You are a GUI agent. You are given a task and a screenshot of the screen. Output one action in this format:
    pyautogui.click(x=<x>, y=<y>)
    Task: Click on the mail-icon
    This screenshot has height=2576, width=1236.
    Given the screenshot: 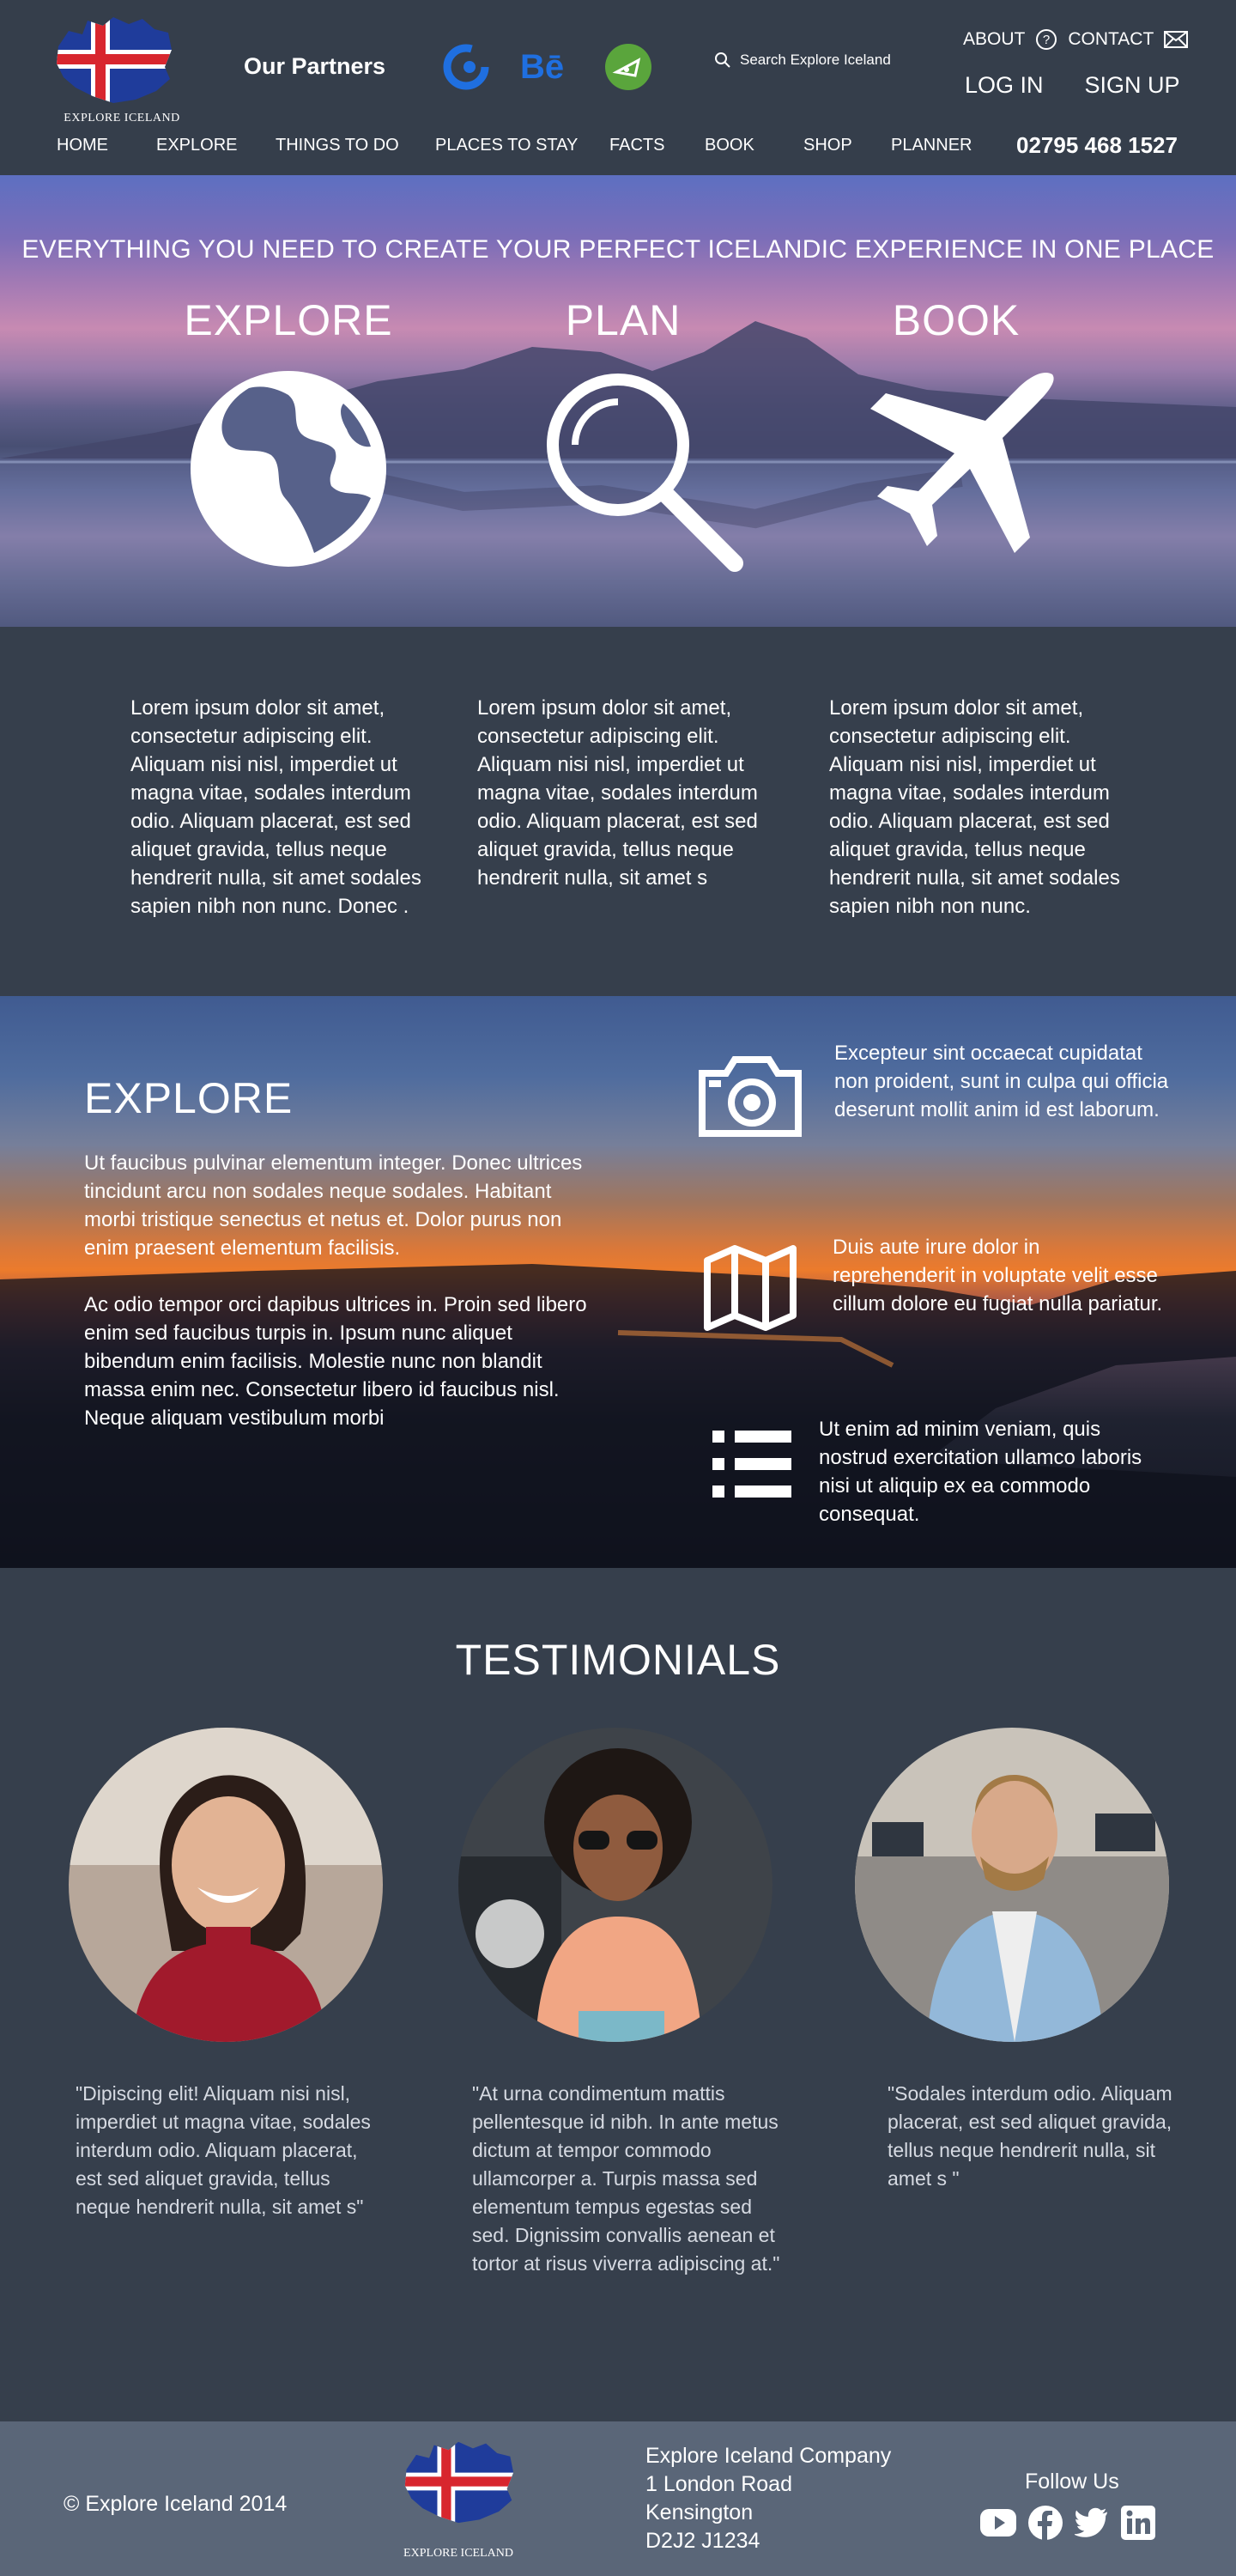 What is the action you would take?
    pyautogui.click(x=1176, y=40)
    